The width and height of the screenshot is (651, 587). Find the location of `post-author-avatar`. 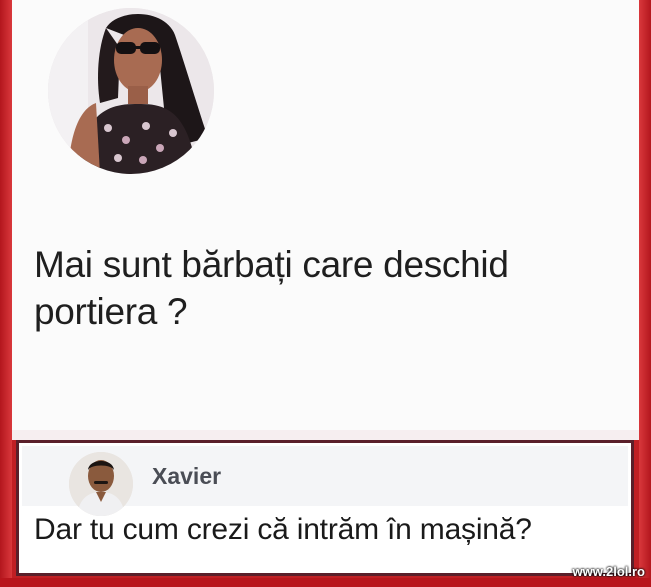

post-author-avatar is located at coordinates (131, 91).